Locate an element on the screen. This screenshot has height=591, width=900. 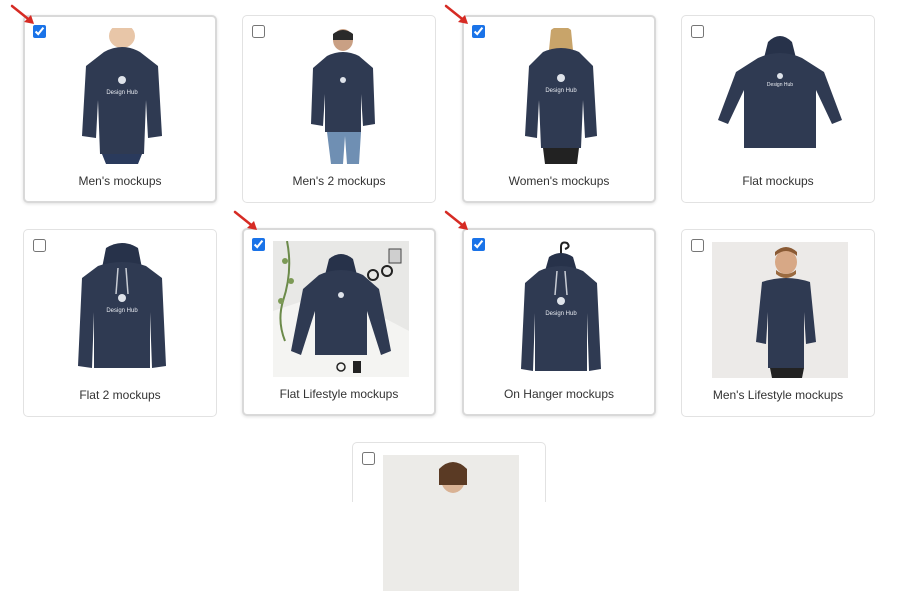
hoodie-on-hanger-icon: Design Hub is located at coordinates (561, 309).